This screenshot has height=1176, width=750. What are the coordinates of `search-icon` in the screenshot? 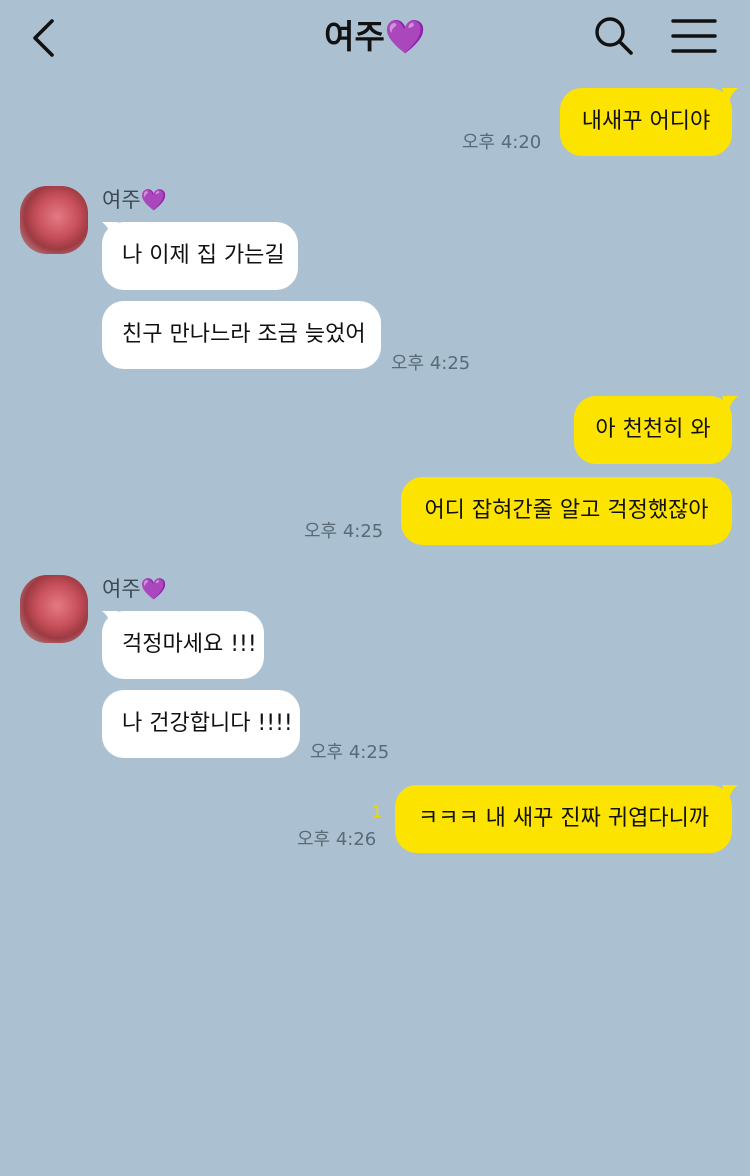 It's located at (614, 36).